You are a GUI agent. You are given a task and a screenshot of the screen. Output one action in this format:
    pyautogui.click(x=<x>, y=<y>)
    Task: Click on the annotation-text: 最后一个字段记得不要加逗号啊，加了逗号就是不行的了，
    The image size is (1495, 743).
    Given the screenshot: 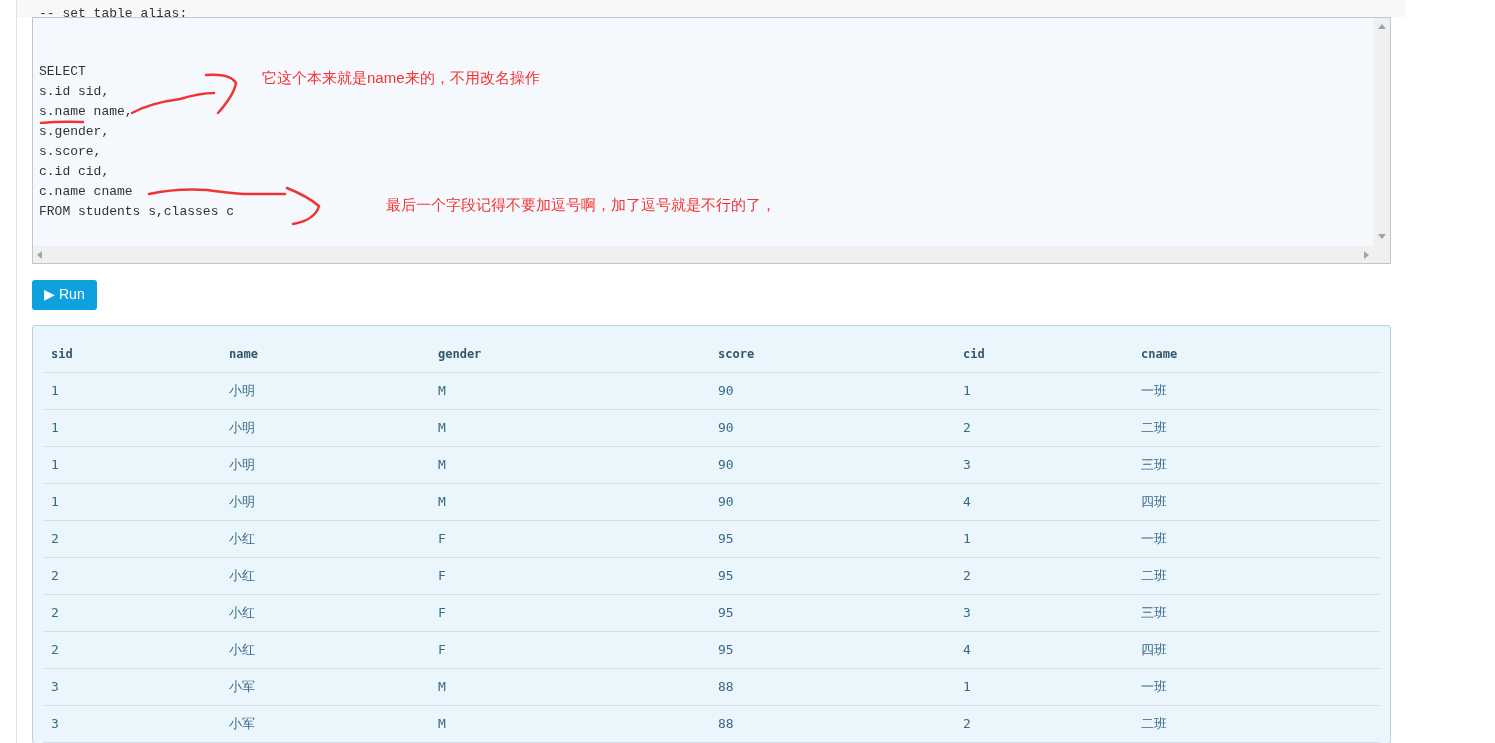 What is the action you would take?
    pyautogui.click(x=581, y=205)
    